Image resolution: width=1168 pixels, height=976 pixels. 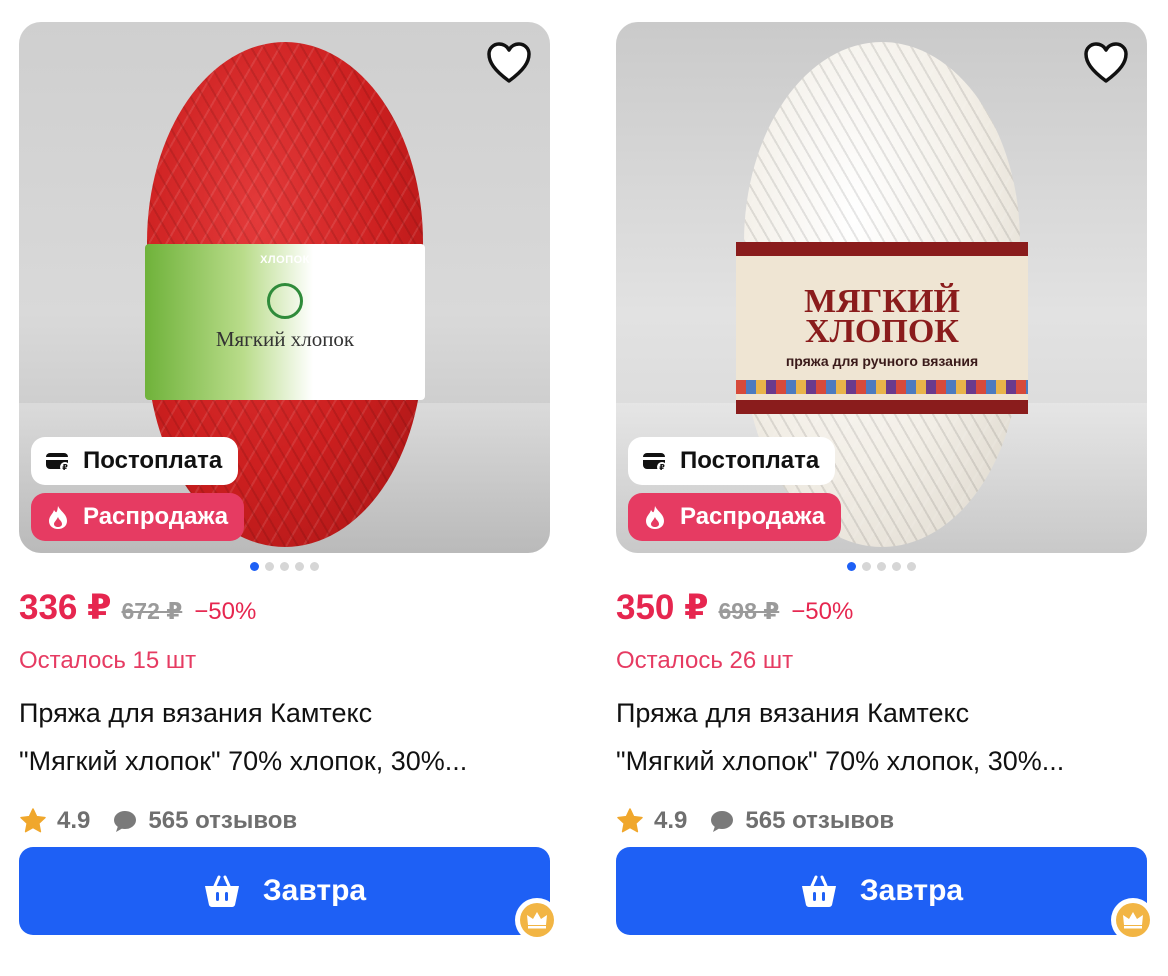 I want to click on current-price: 350 ₽, so click(x=662, y=607).